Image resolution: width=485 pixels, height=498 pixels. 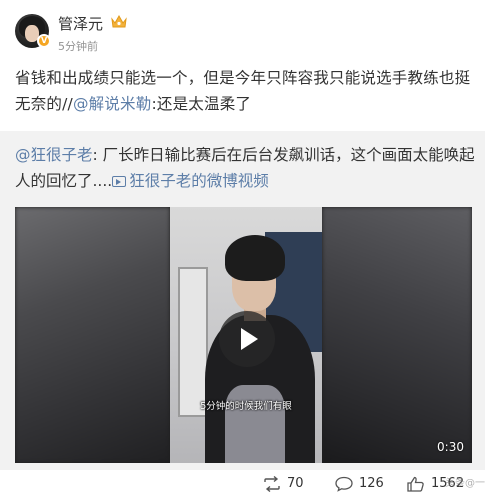 I want to click on mention-link: @解说米勒, so click(x=112, y=104).